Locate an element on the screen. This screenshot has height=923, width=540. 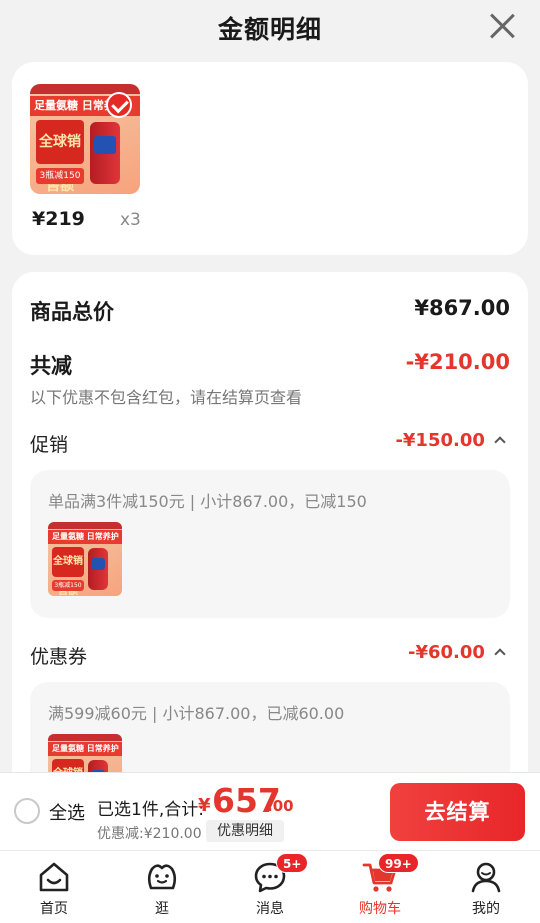
reduce-value: -¥210.00 is located at coordinates (457, 362).